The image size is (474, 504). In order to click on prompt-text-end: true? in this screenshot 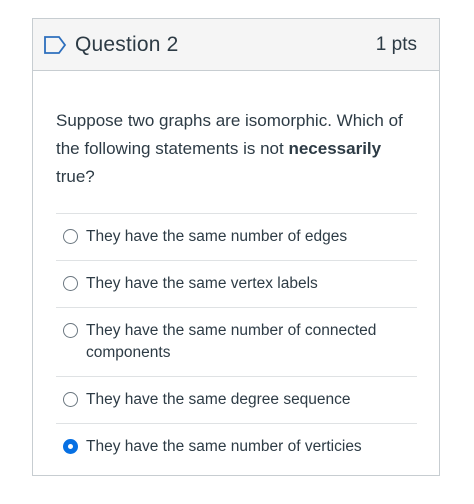, I will do `click(75, 176)`.